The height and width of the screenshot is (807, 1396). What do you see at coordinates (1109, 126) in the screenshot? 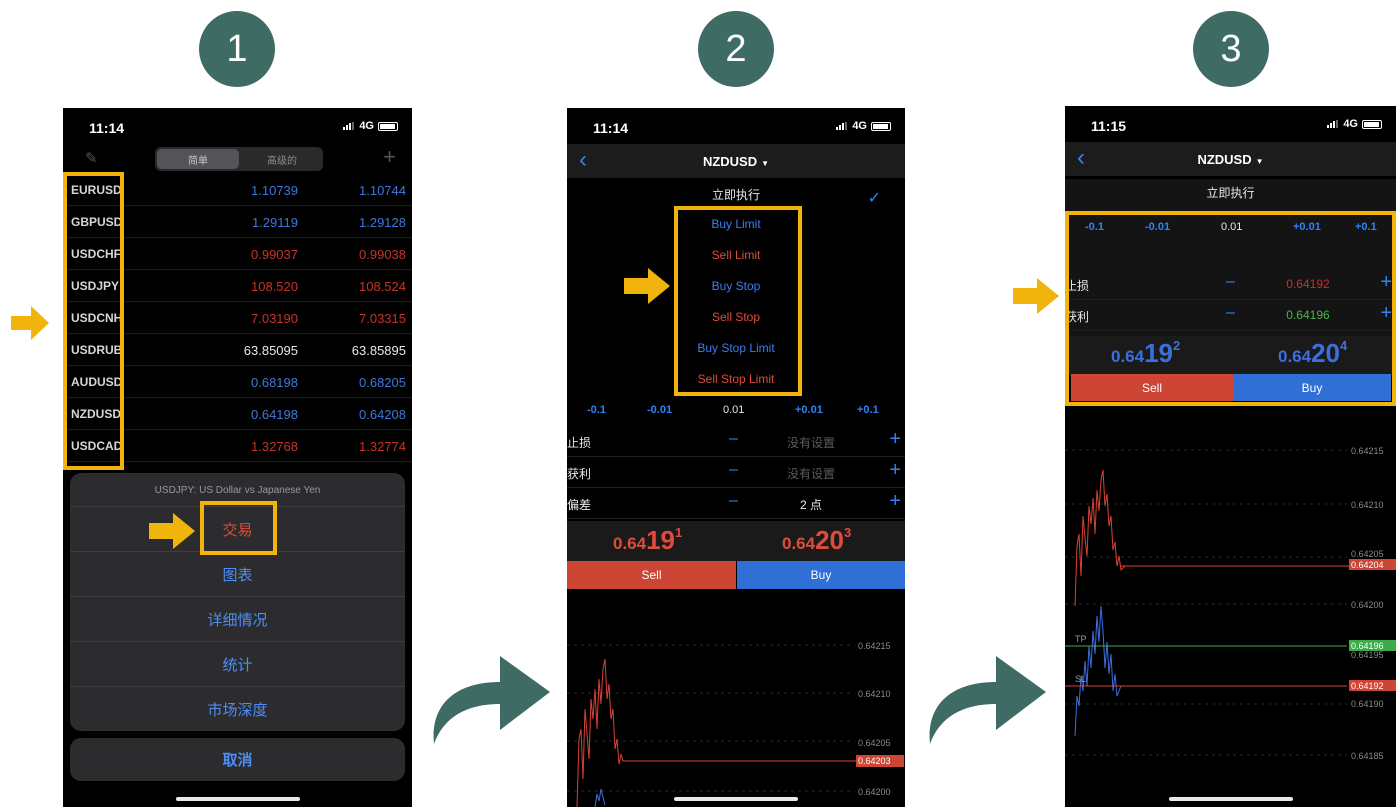
I see `status-time: 11:15` at bounding box center [1109, 126].